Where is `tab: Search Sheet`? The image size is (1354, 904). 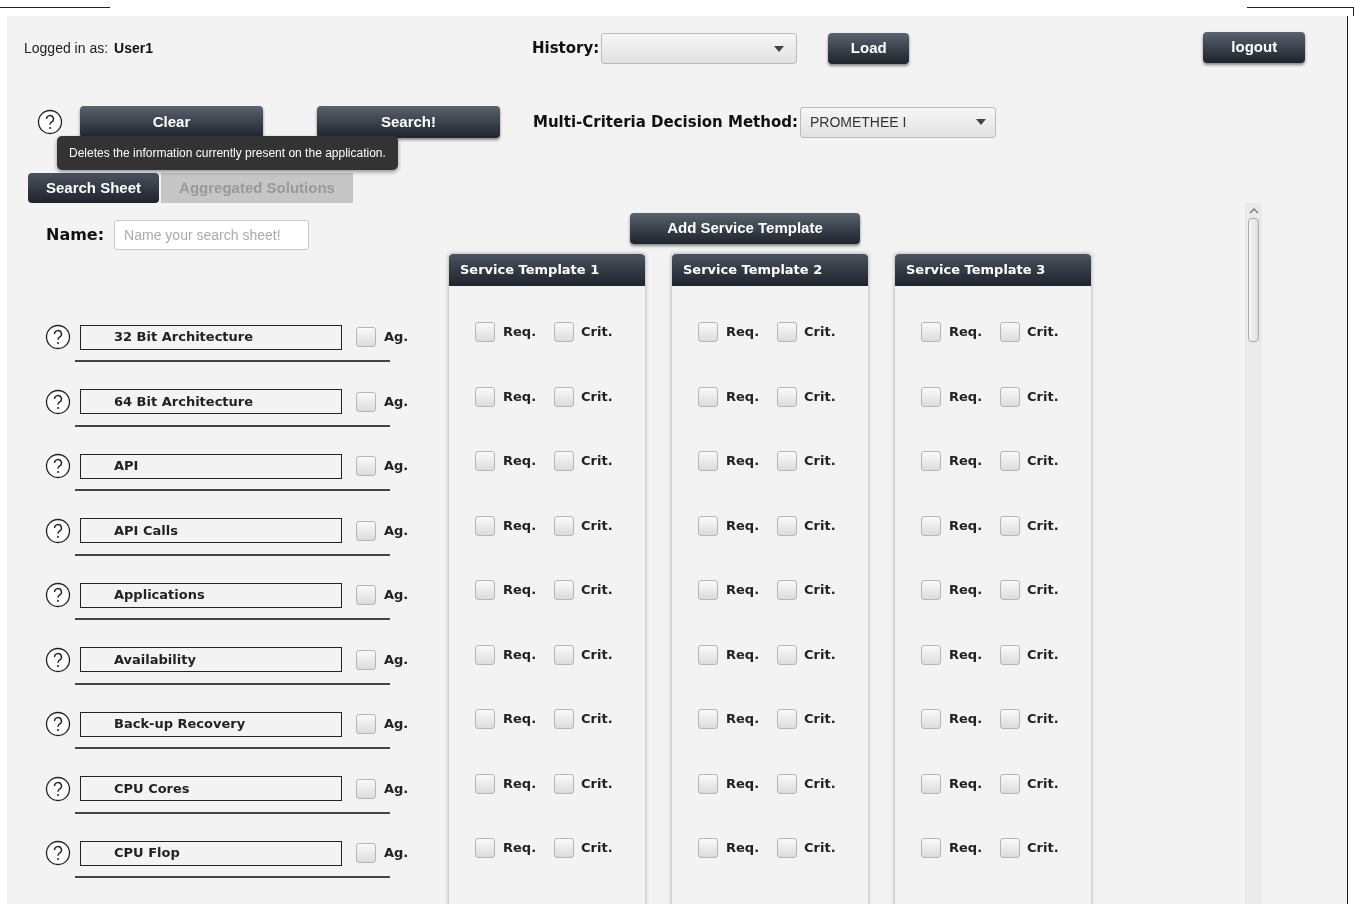
tab: Search Sheet is located at coordinates (94, 188).